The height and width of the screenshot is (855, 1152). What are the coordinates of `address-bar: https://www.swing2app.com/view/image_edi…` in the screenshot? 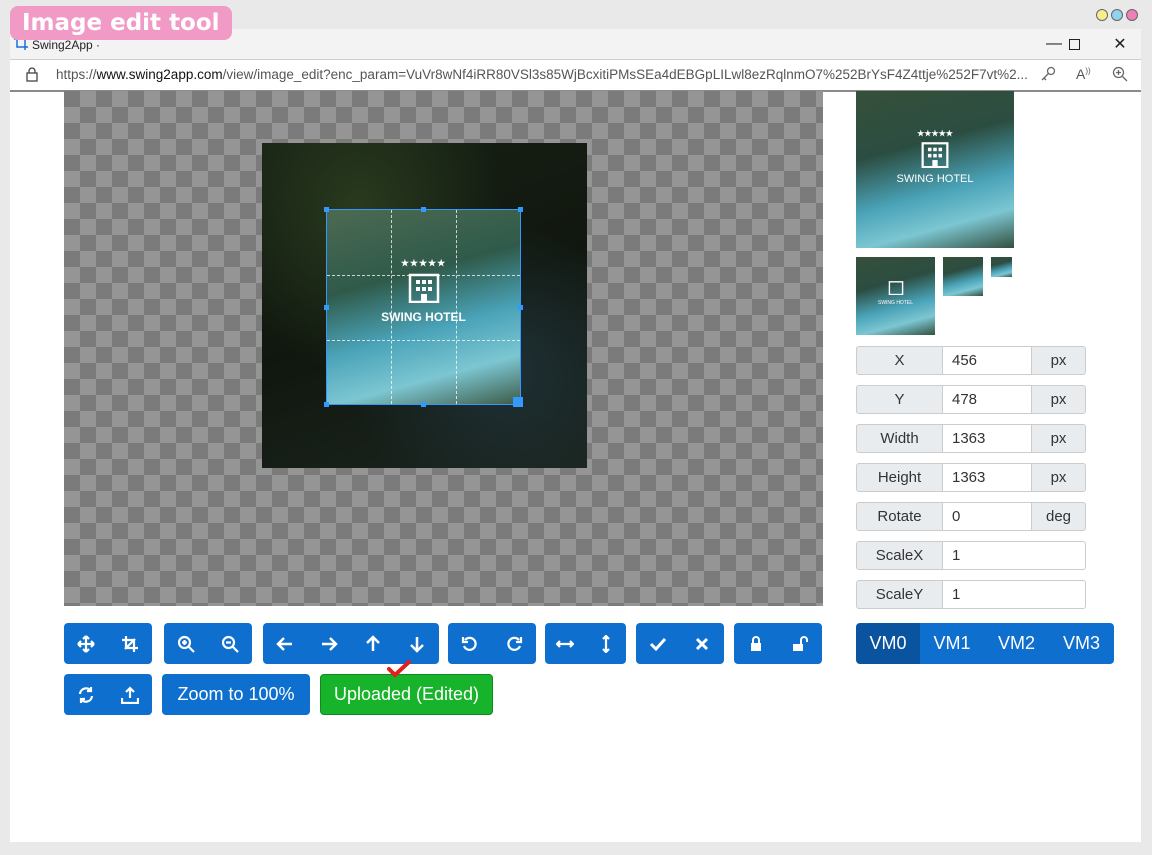 It's located at (575, 75).